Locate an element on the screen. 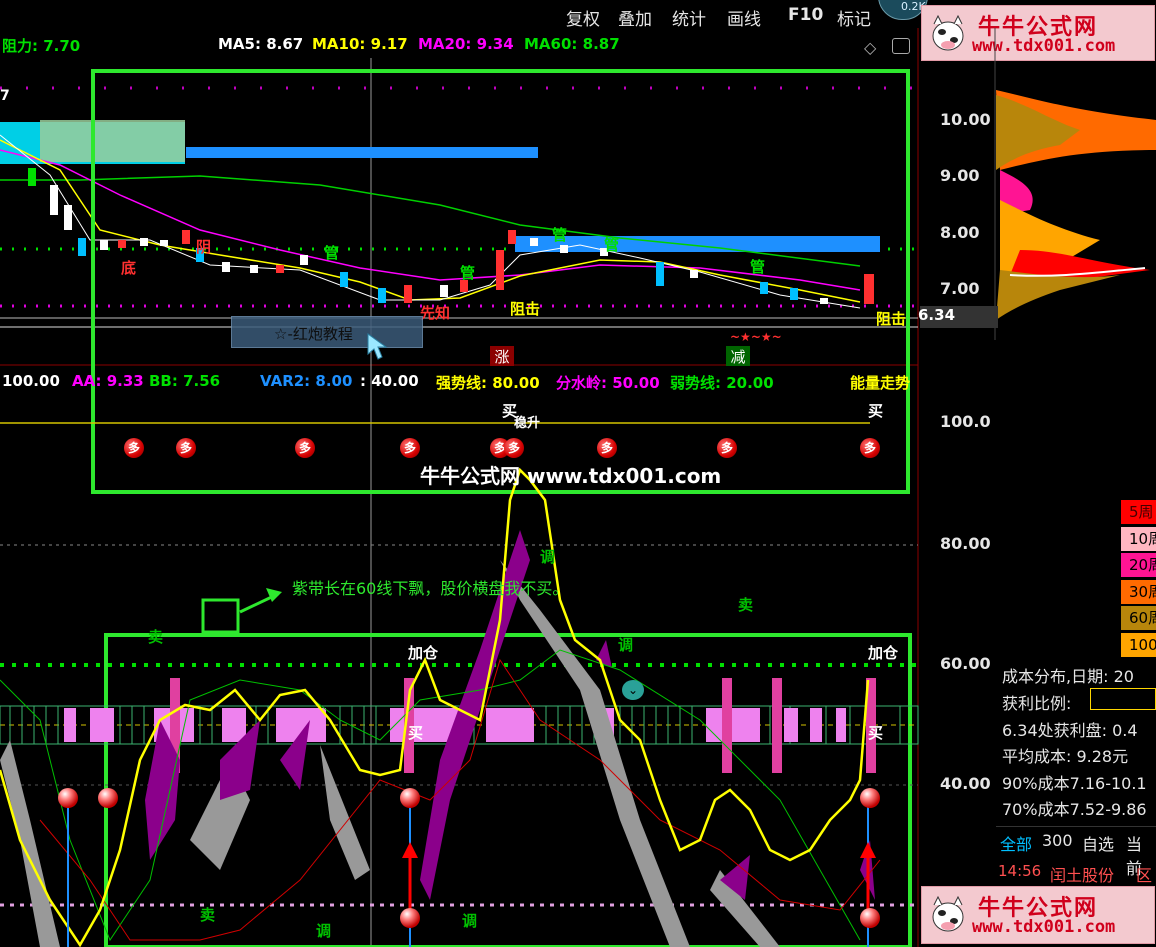 This screenshot has width=1156, height=947. indicator-aa: AA: 9.33 is located at coordinates (108, 381).